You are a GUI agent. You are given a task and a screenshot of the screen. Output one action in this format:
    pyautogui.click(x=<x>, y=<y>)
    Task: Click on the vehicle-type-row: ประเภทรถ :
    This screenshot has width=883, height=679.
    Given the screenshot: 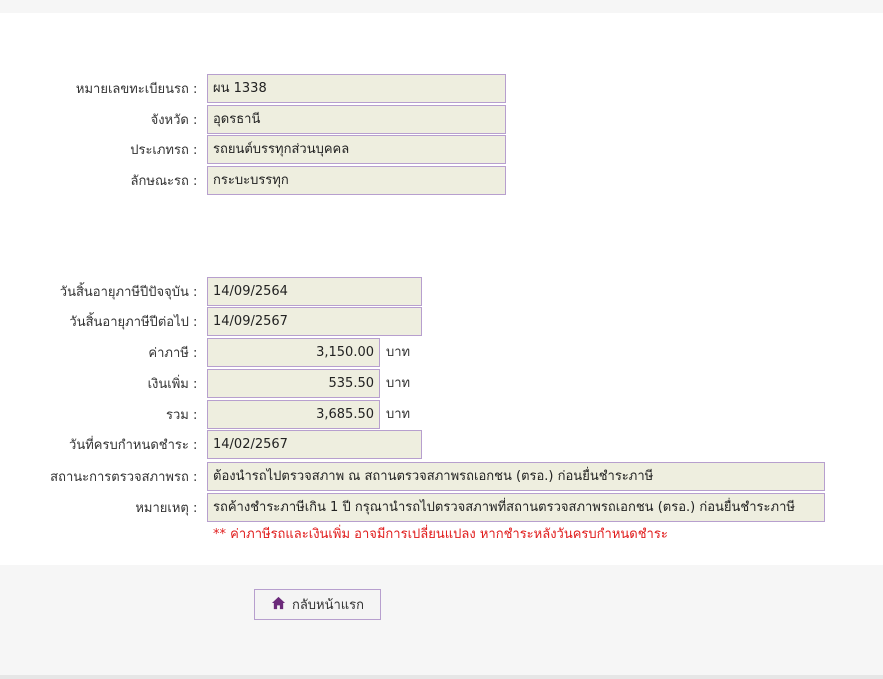 What is the action you would take?
    pyautogui.click(x=100, y=149)
    